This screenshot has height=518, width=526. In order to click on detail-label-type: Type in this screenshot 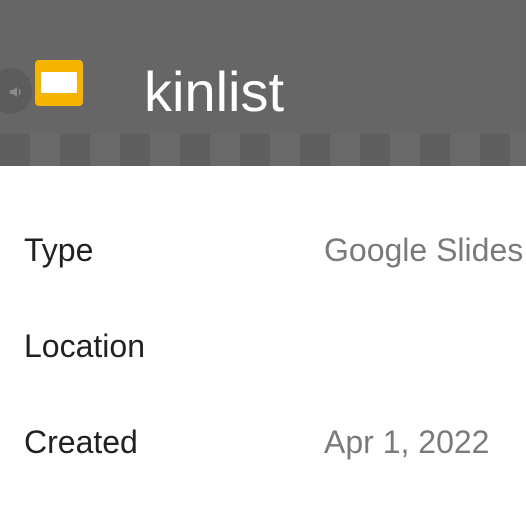, I will do `click(59, 250)`.